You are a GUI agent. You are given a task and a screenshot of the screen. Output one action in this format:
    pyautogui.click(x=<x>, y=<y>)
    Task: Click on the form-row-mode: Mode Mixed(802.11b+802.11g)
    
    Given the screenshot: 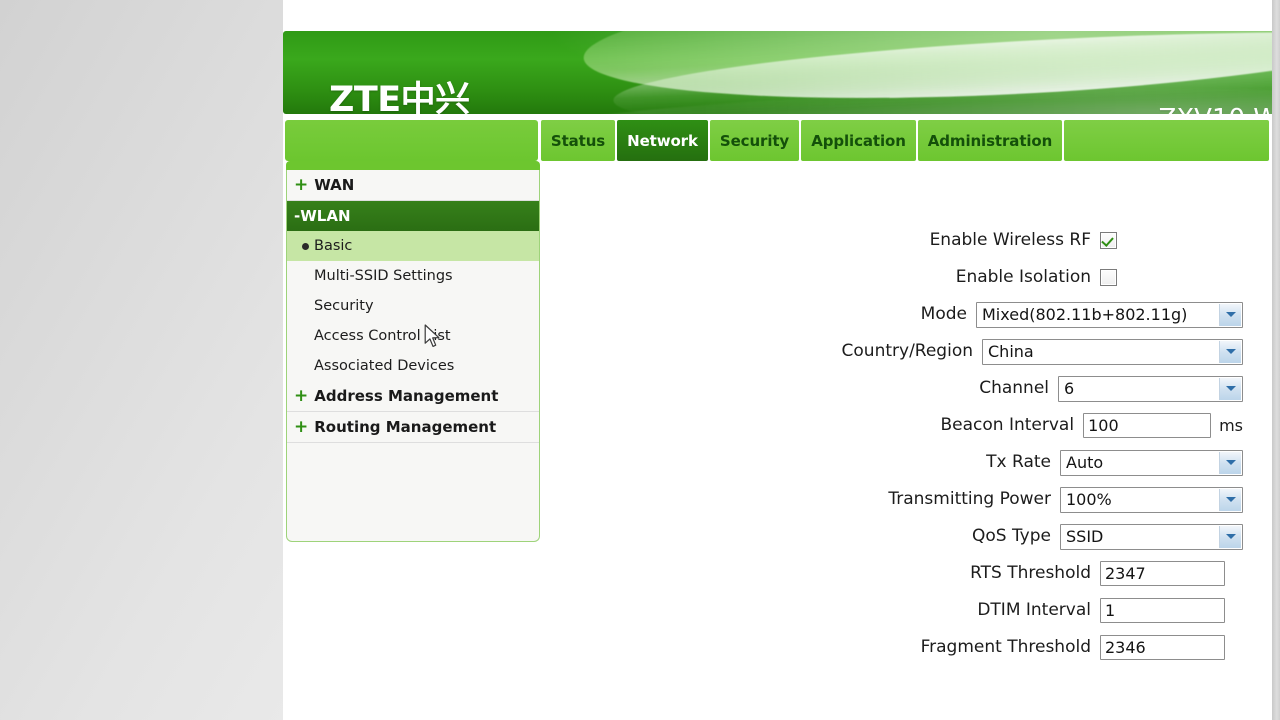 What is the action you would take?
    pyautogui.click(x=933, y=314)
    